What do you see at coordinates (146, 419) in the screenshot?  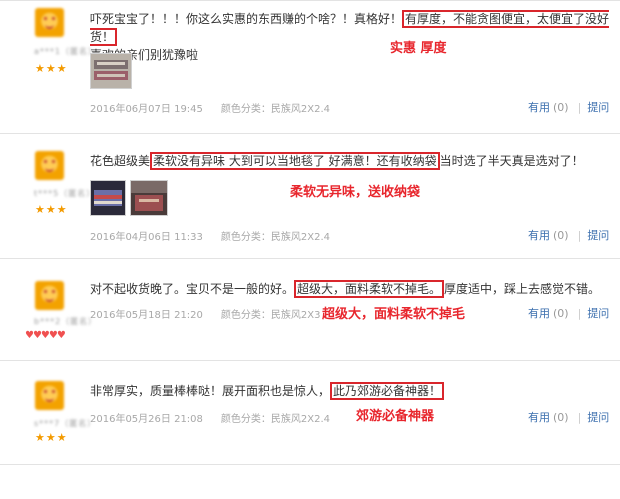 I see `review-date: 2016年05月26日 21:08` at bounding box center [146, 419].